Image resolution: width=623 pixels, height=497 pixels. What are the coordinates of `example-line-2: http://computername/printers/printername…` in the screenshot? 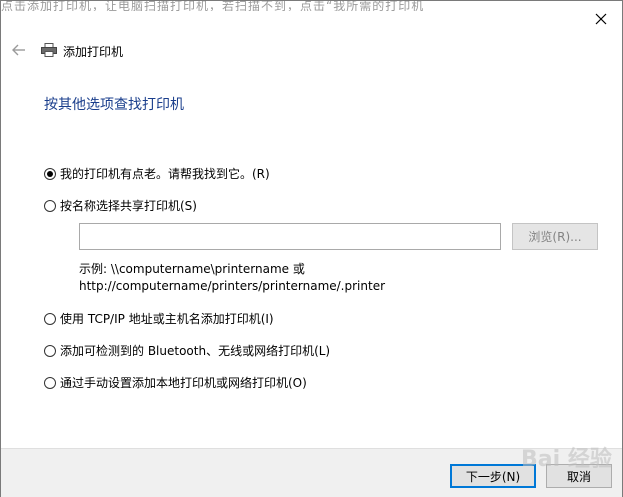 It's located at (232, 286).